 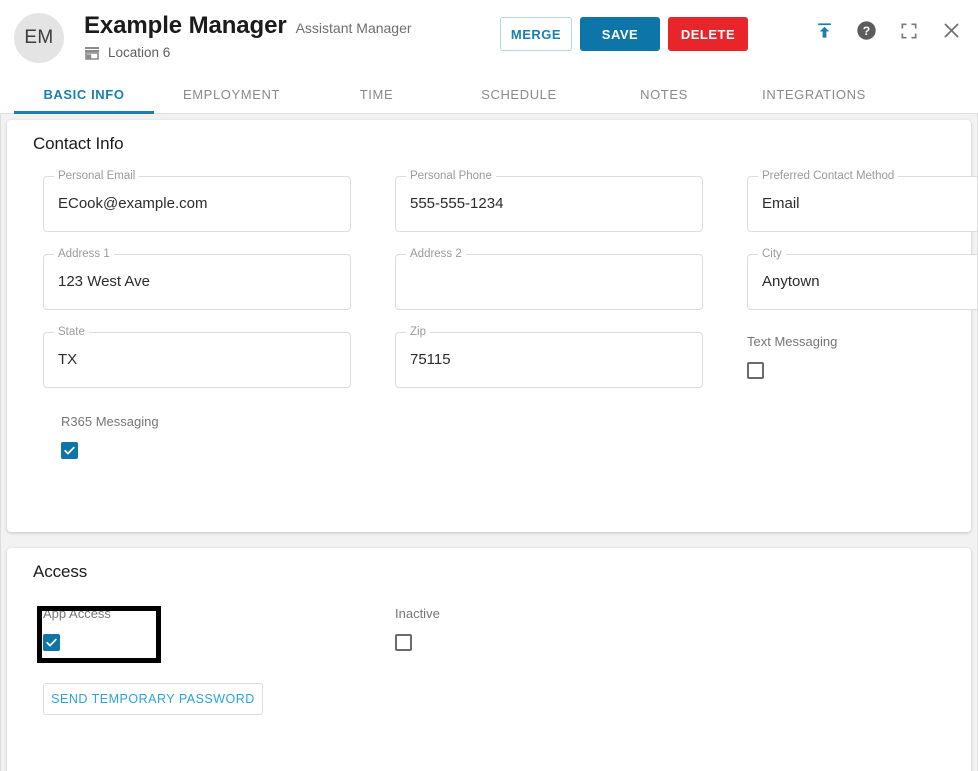 I want to click on access-title: Access, so click(x=60, y=571).